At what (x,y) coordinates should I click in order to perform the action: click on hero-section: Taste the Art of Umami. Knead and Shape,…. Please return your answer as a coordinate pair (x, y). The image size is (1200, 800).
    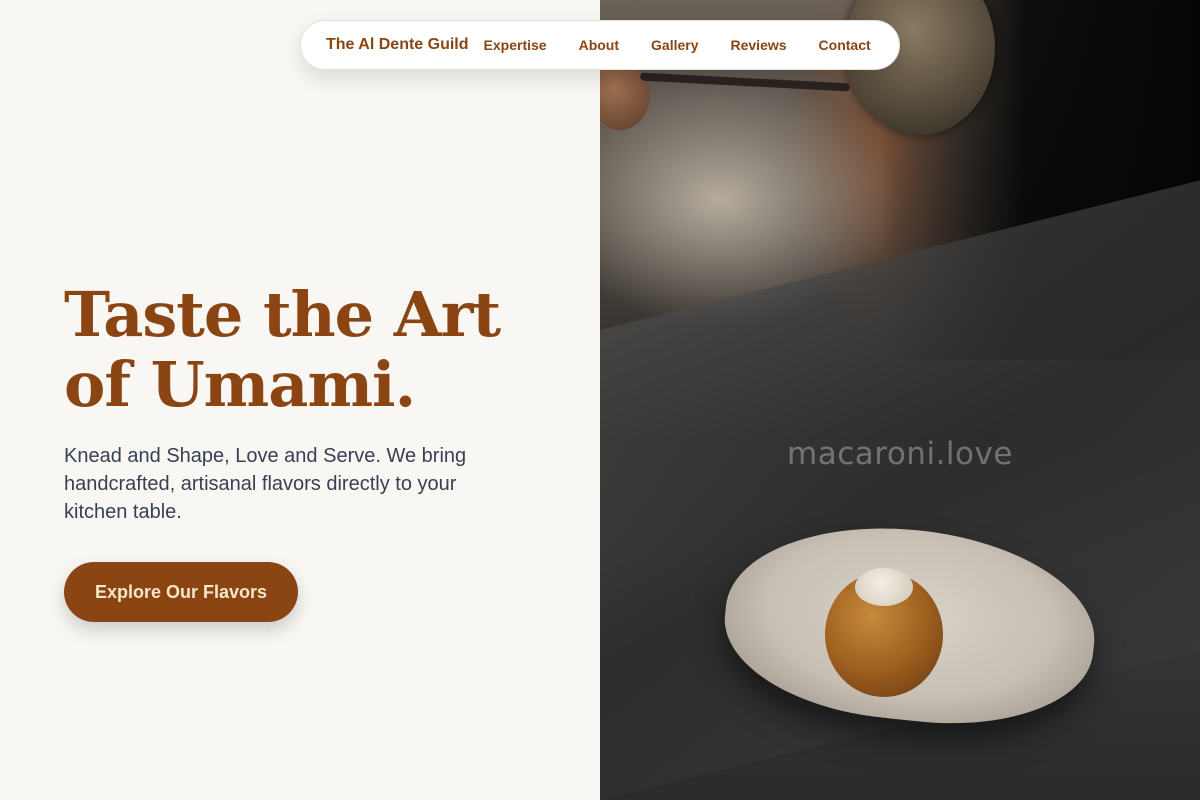
    Looking at the image, I should click on (314, 403).